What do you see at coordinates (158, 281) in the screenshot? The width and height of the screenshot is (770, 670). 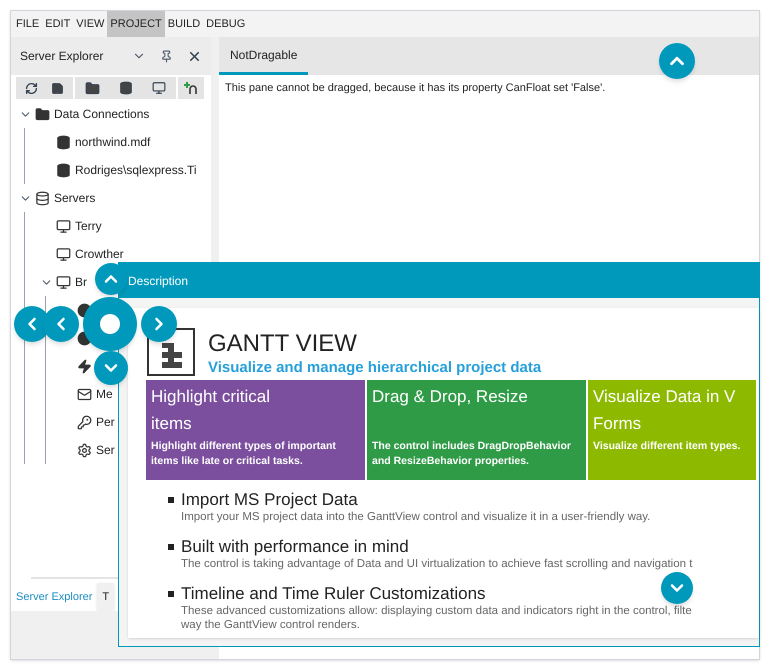 I see `window-title: Description` at bounding box center [158, 281].